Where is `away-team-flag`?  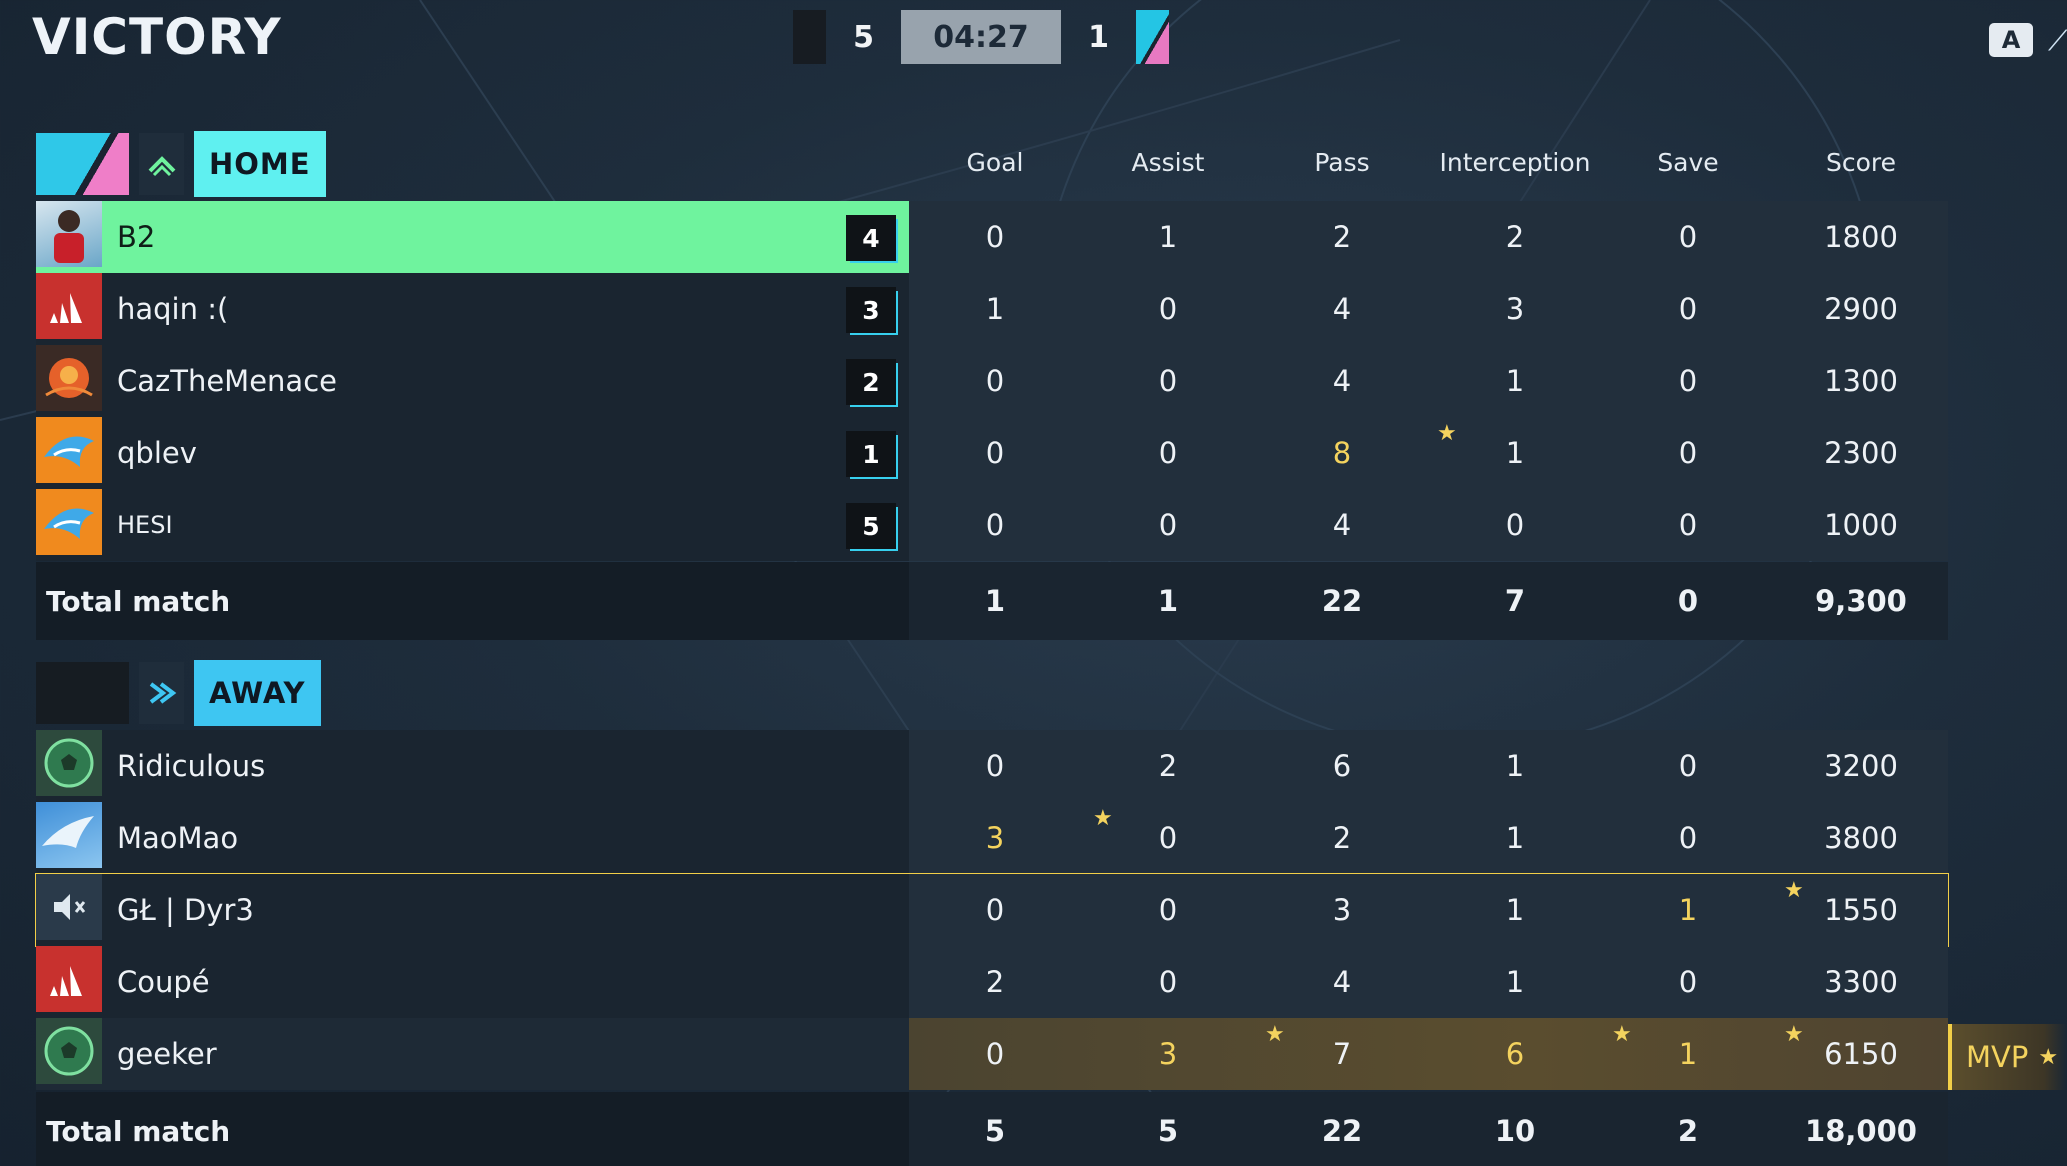
away-team-flag is located at coordinates (1152, 37).